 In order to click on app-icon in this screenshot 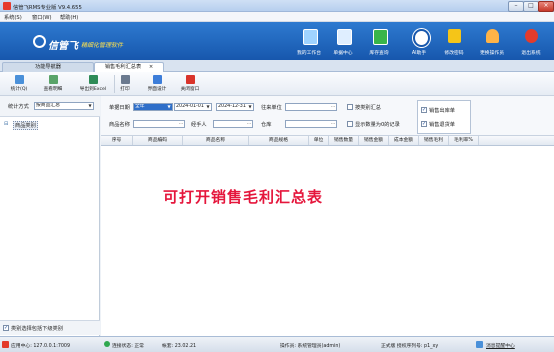, I will do `click(7, 6)`.